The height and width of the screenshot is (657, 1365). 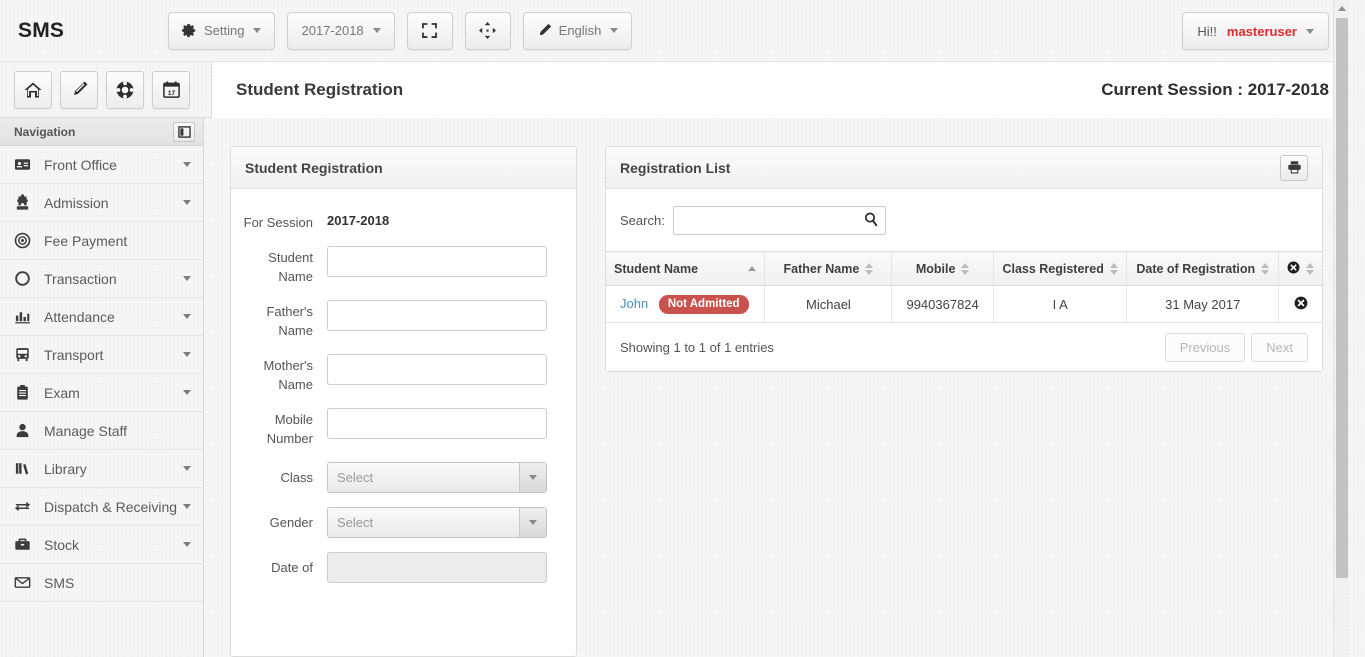 I want to click on calendar-icon: 17, so click(x=171, y=89).